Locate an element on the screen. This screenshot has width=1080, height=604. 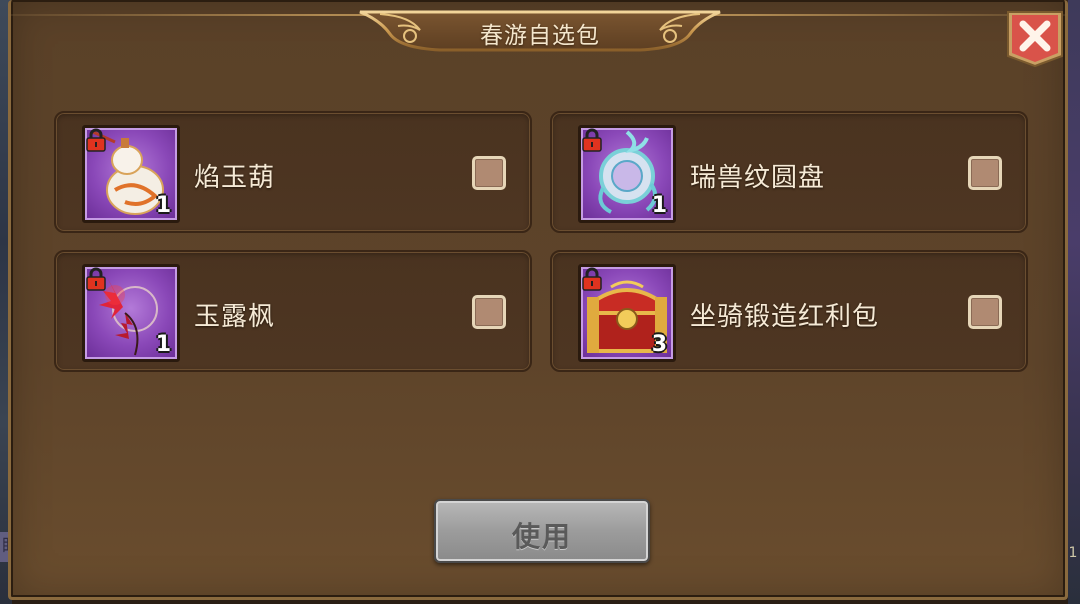
item-name: 玉露枫 is located at coordinates (235, 317).